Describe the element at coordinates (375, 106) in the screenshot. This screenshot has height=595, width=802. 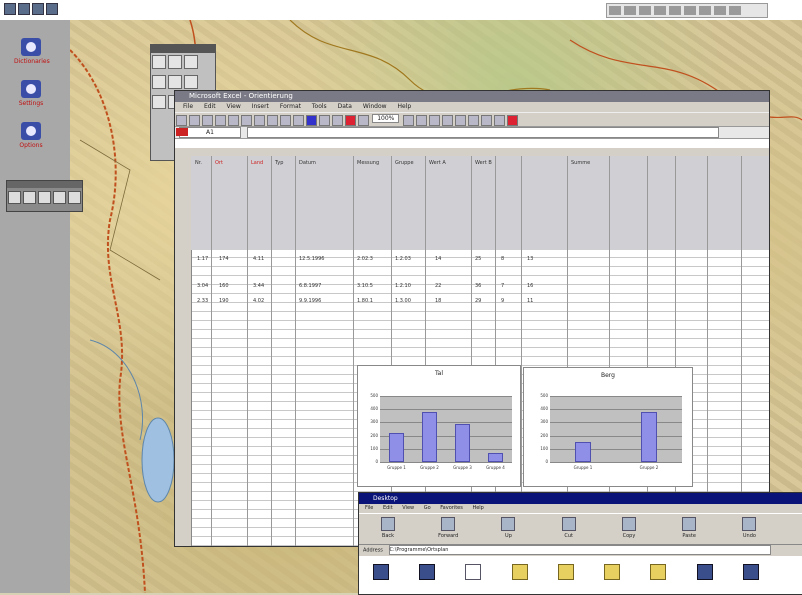
I see `menu-window: Window` at that location.